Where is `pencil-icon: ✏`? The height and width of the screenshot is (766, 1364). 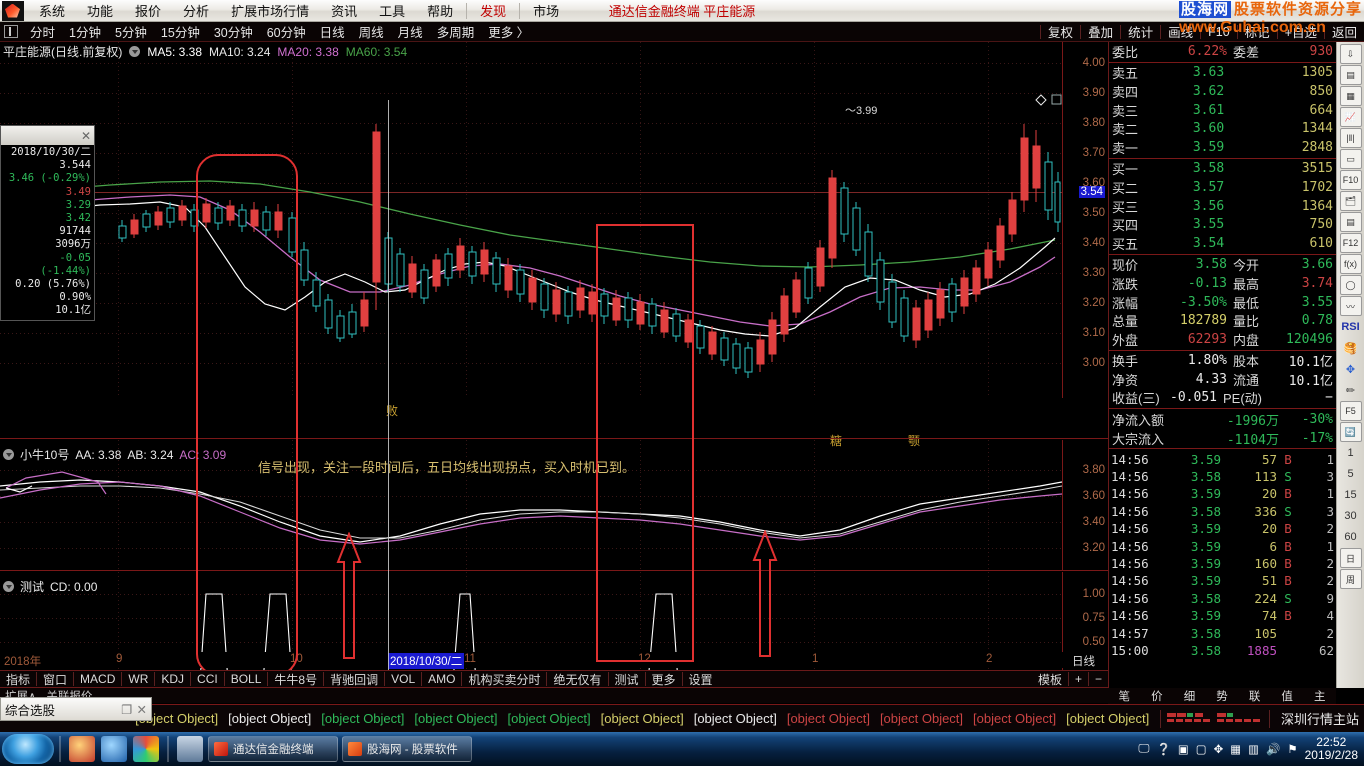
pencil-icon: ✏ is located at coordinates (1351, 390).